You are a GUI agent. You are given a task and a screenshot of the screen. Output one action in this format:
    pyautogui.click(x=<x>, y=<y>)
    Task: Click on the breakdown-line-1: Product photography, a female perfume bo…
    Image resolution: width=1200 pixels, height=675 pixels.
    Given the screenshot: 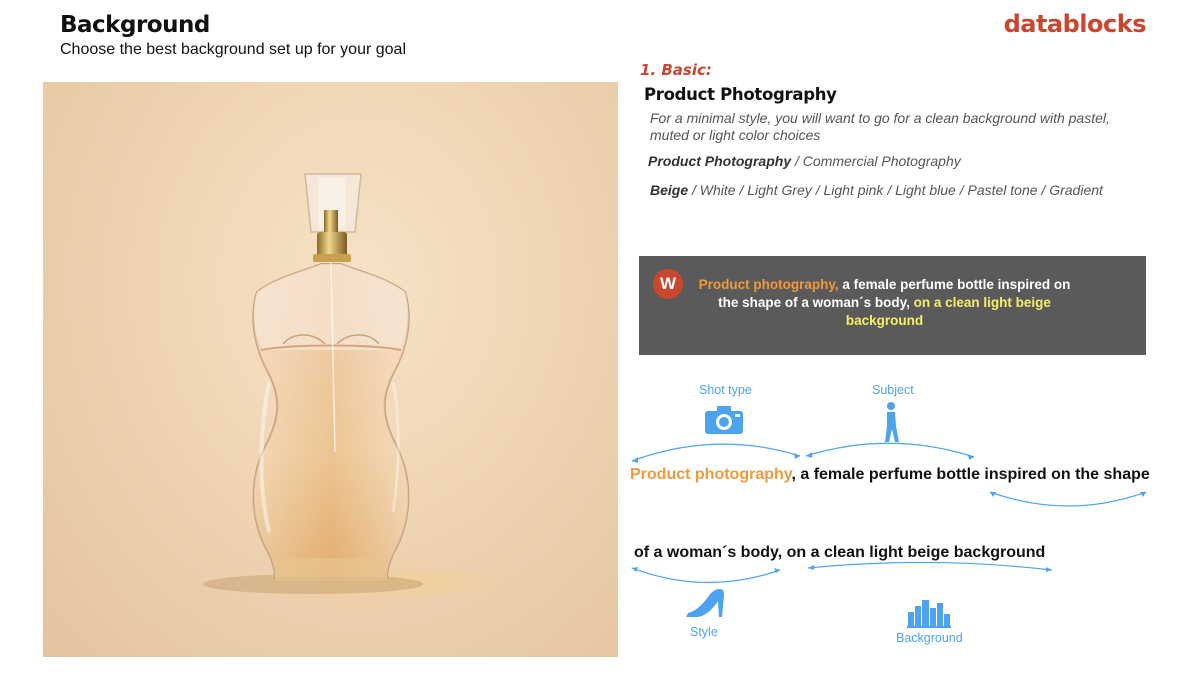 What is the action you would take?
    pyautogui.click(x=890, y=475)
    